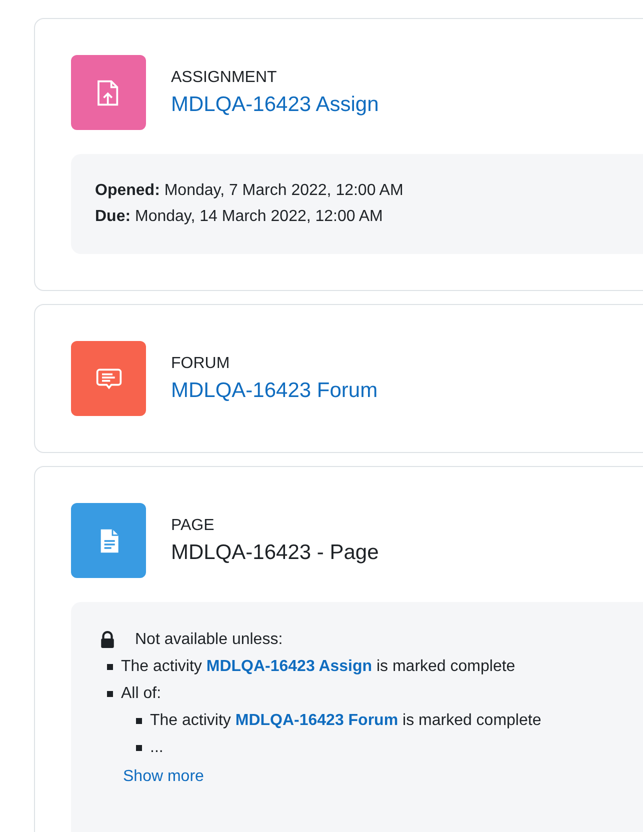 This screenshot has height=832, width=643. I want to click on activity-name-link: MDLQA-16423 Forum, so click(274, 390).